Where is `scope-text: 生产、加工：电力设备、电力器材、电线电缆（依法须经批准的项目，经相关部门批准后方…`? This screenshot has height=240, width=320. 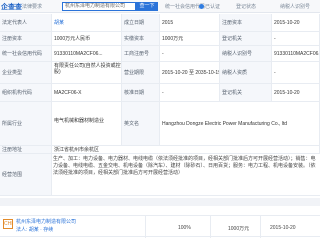
scope-text: 生产、加工：电力设备、电力器材、电线电缆（依法须经批准的项目，经相关部门批准后方… is located at coordinates (184, 166).